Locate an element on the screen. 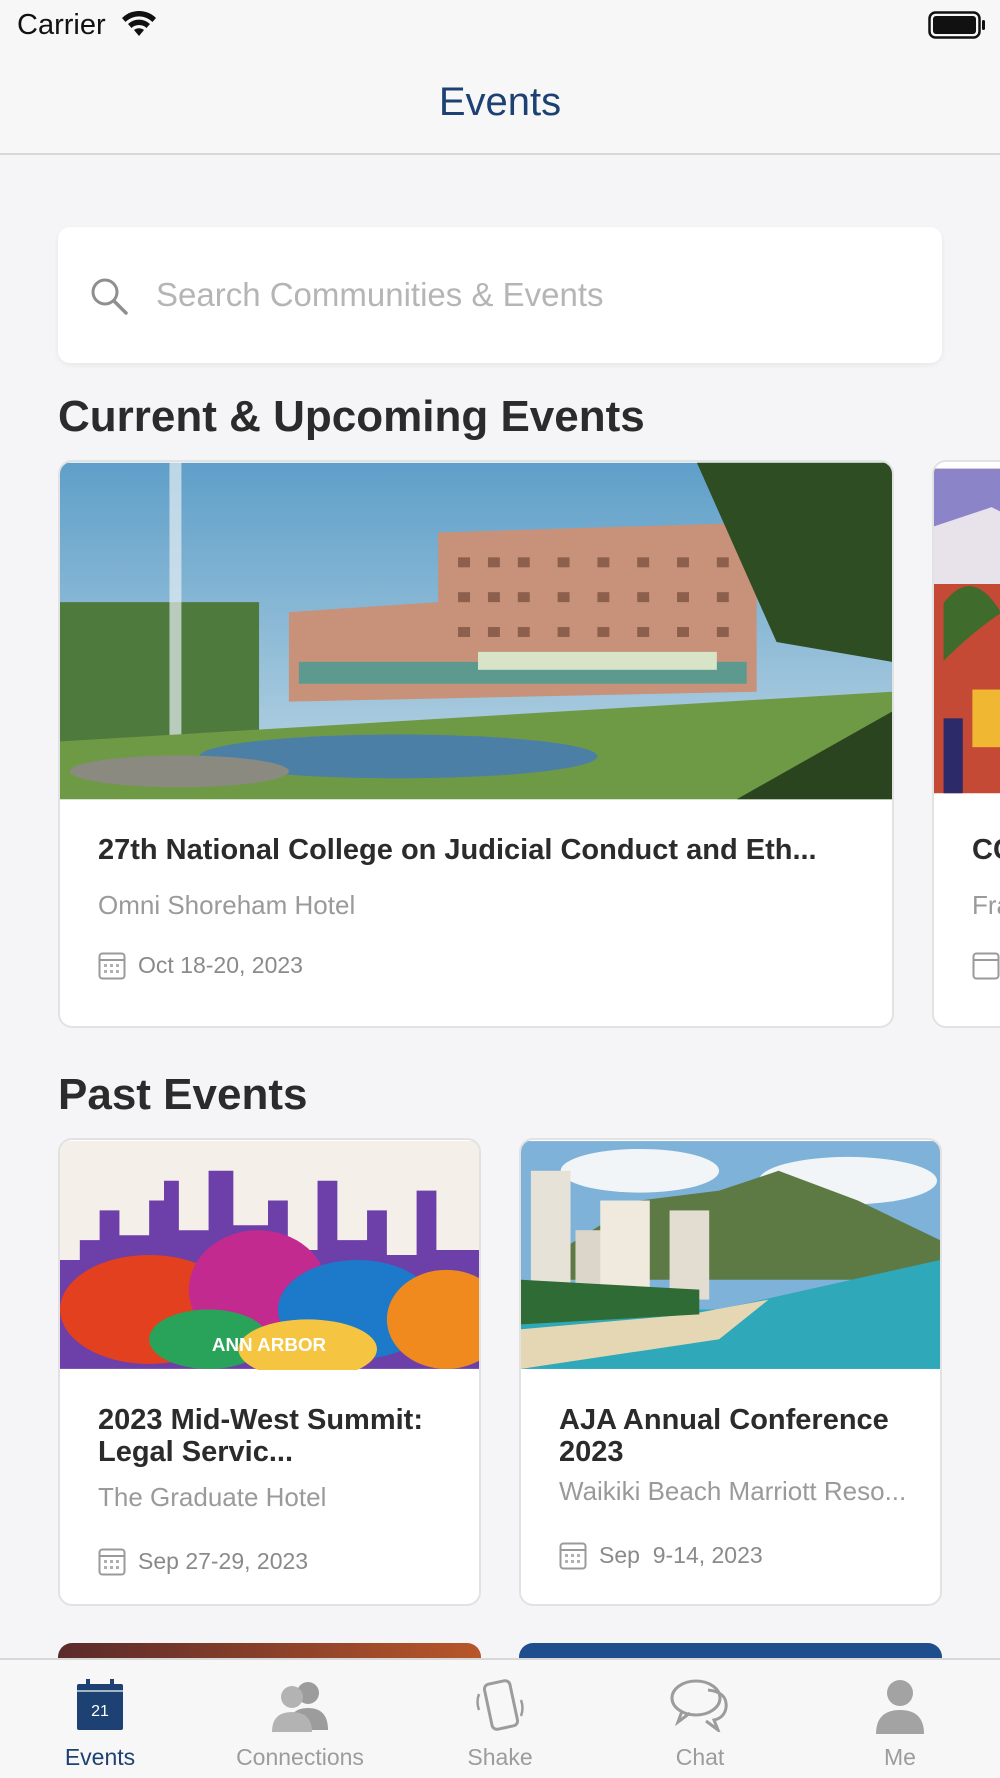 This screenshot has width=1000, height=1778. event-venue: Fra is located at coordinates (986, 905).